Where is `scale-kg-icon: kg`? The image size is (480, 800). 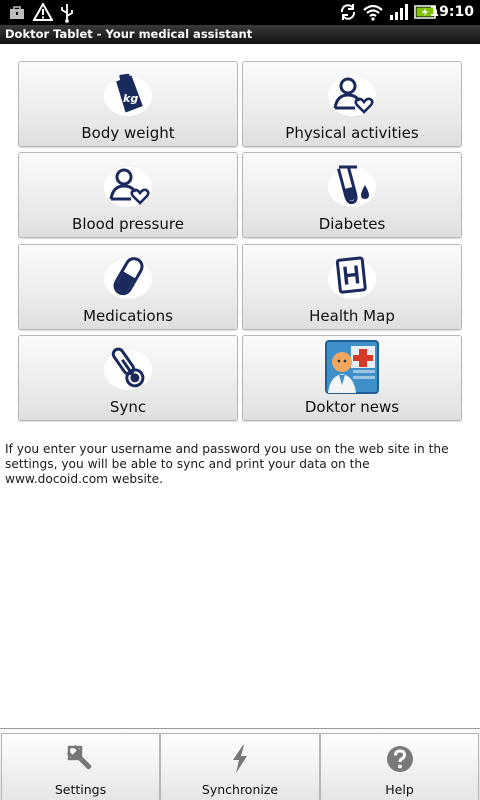
scale-kg-icon: kg is located at coordinates (128, 94).